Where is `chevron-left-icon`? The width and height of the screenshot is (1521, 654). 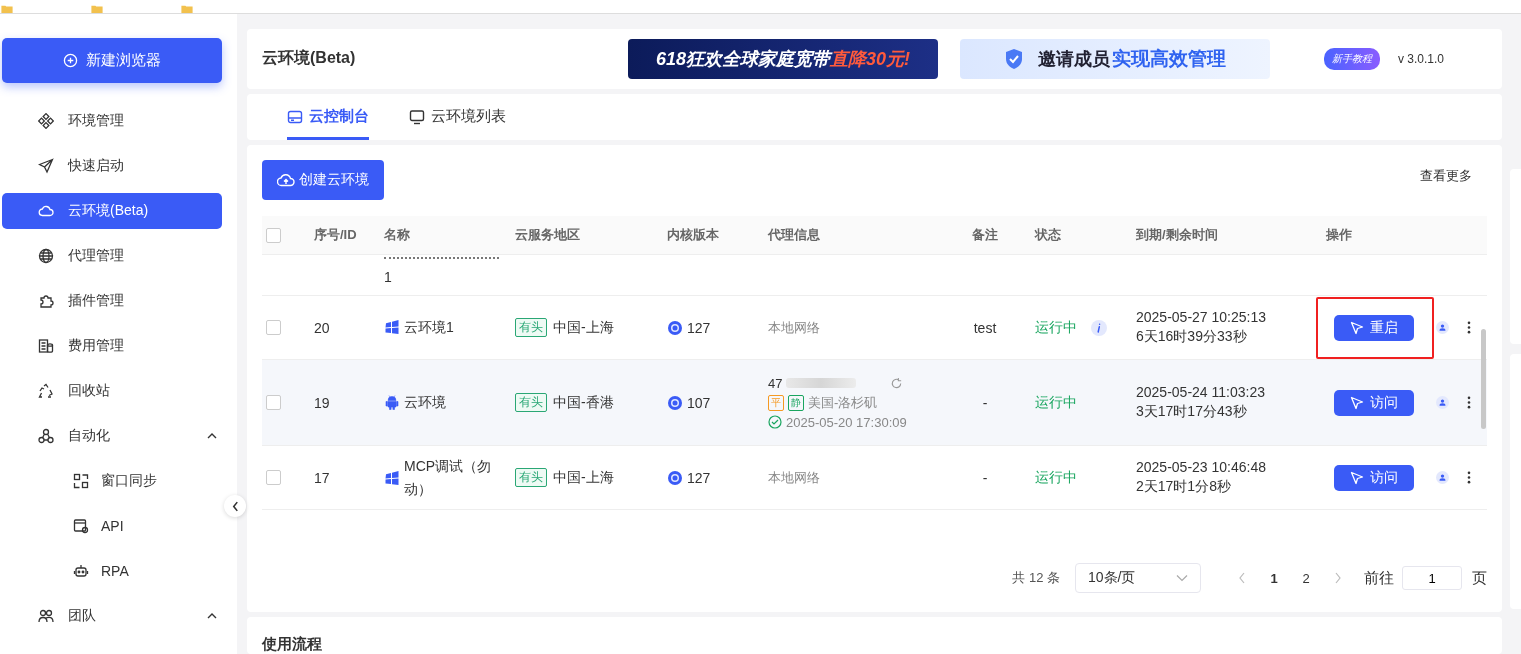
chevron-left-icon is located at coordinates (235, 506).